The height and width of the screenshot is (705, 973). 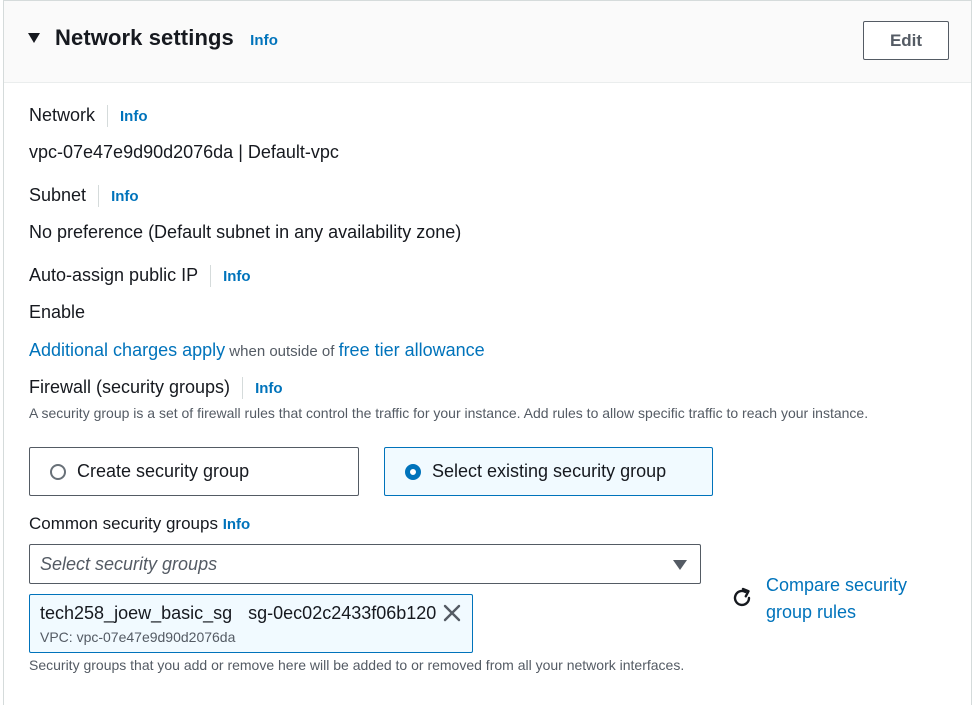 I want to click on caret-down-icon, so click(x=34, y=38).